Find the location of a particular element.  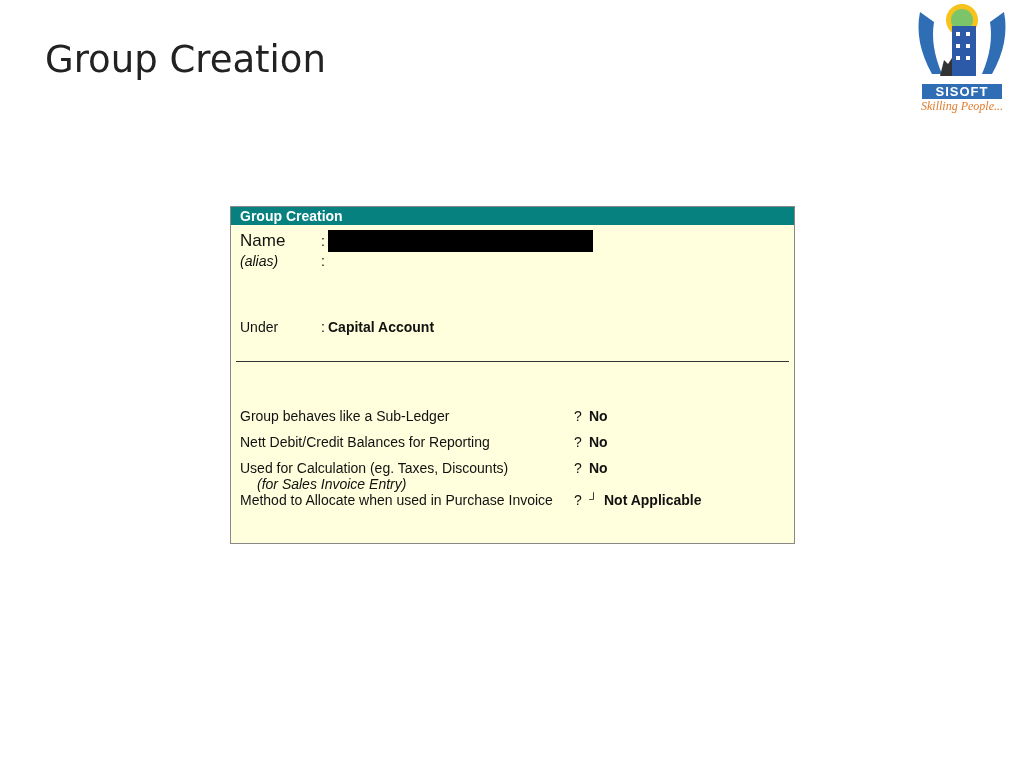

corner-mark: ┘ is located at coordinates (594, 499).